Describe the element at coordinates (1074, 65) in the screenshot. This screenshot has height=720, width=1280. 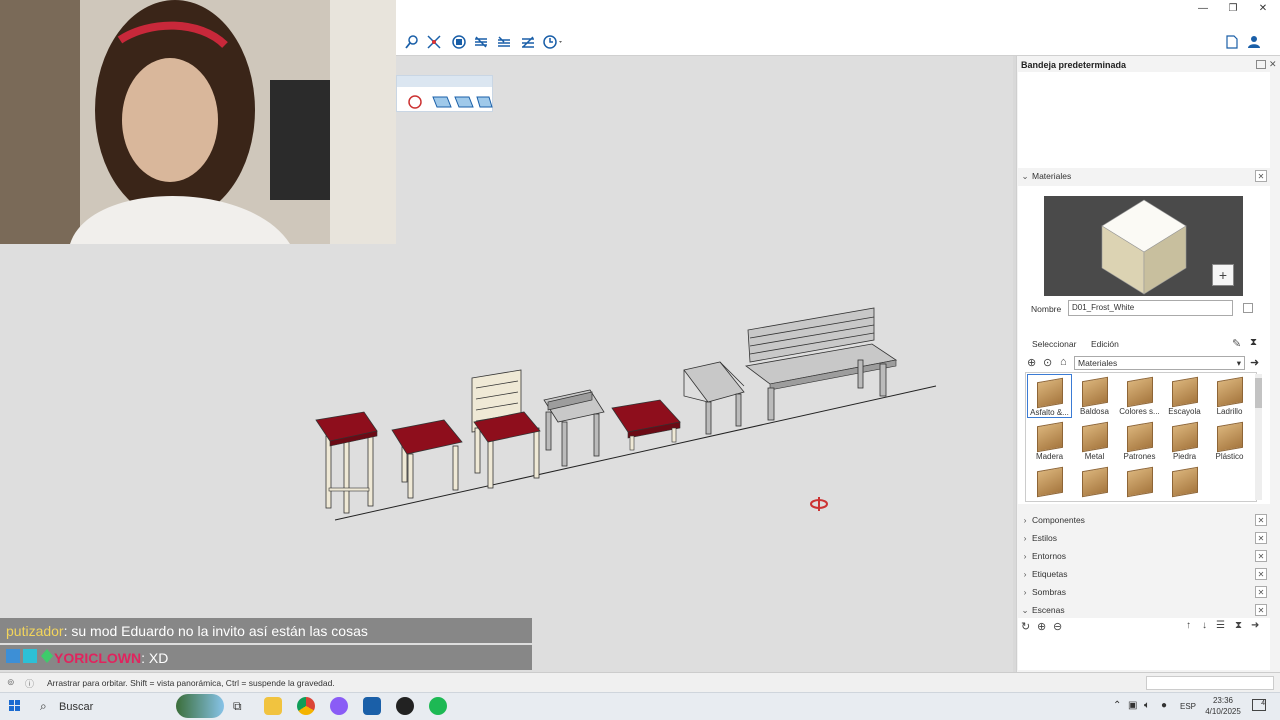
I see `tray-title: Bandeja predeterminada` at that location.